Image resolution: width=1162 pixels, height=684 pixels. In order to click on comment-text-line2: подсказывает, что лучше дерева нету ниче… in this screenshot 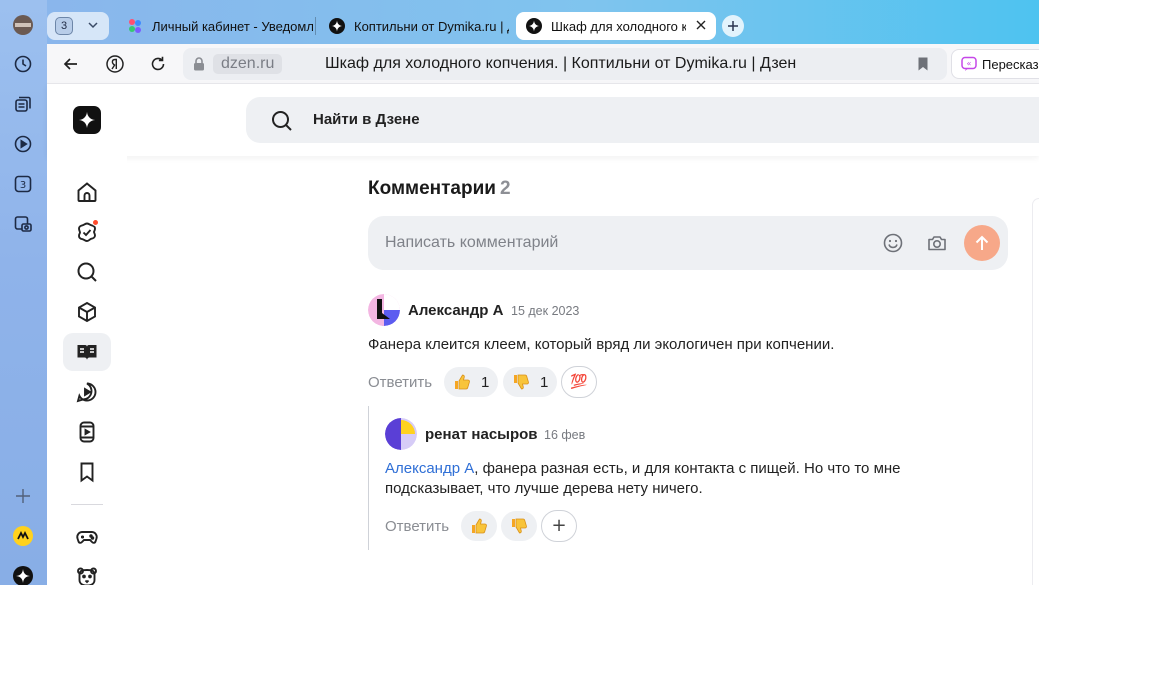, I will do `click(544, 488)`.